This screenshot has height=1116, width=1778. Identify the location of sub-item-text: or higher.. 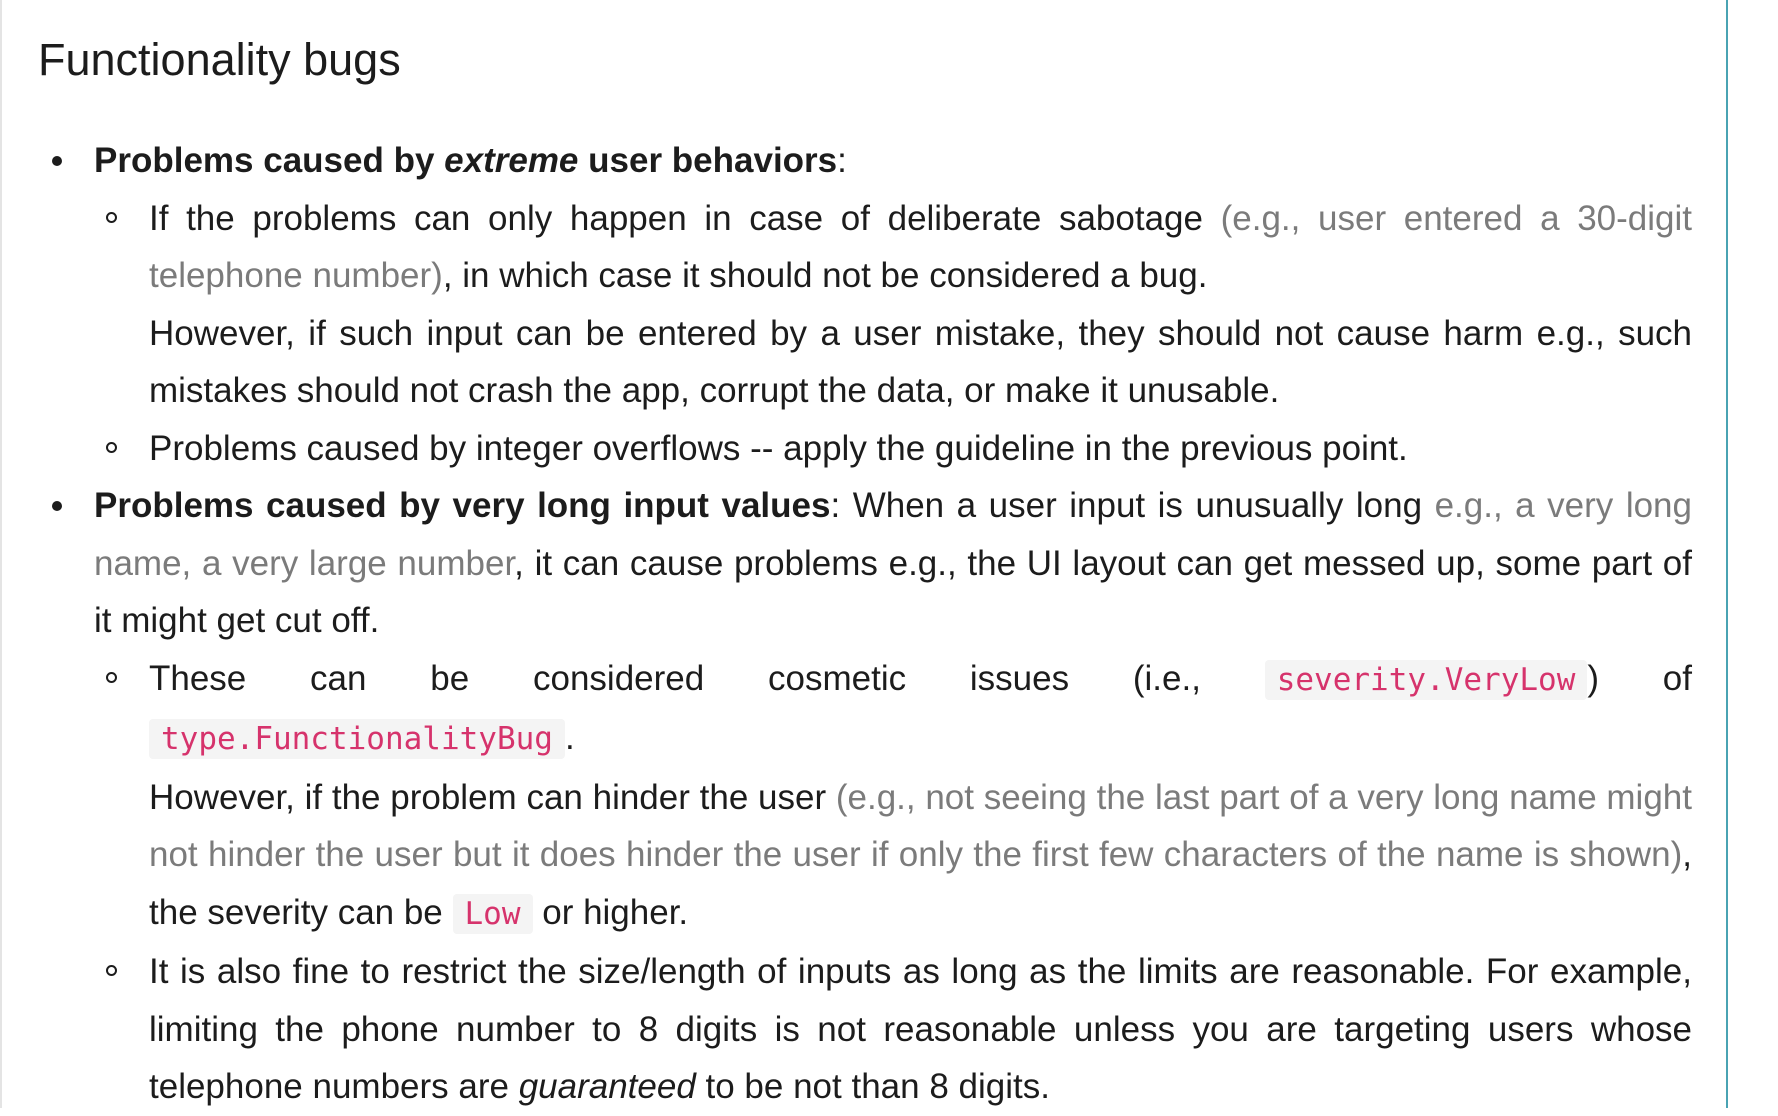
(610, 912).